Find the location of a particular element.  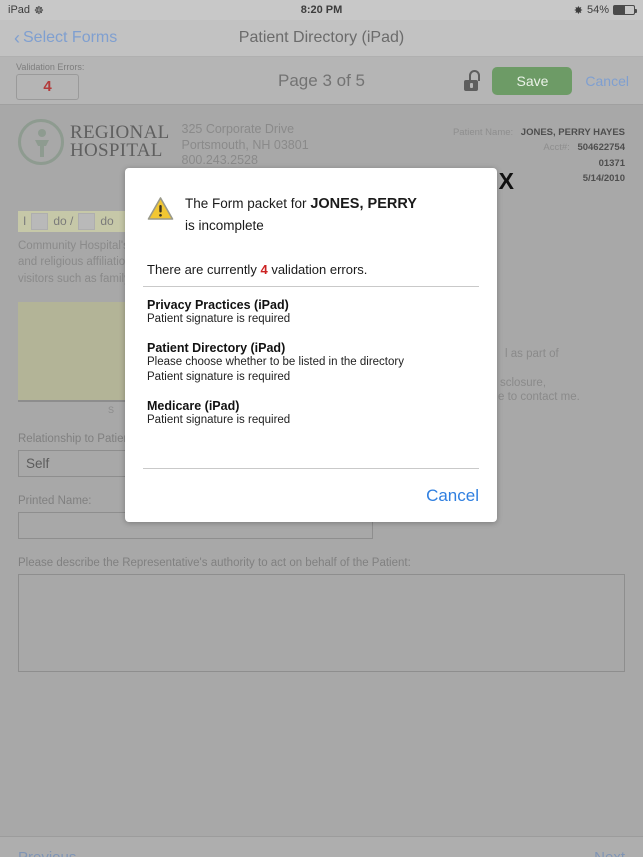

hospital-logo: REGIONAL HOSPITAL is located at coordinates (94, 142).